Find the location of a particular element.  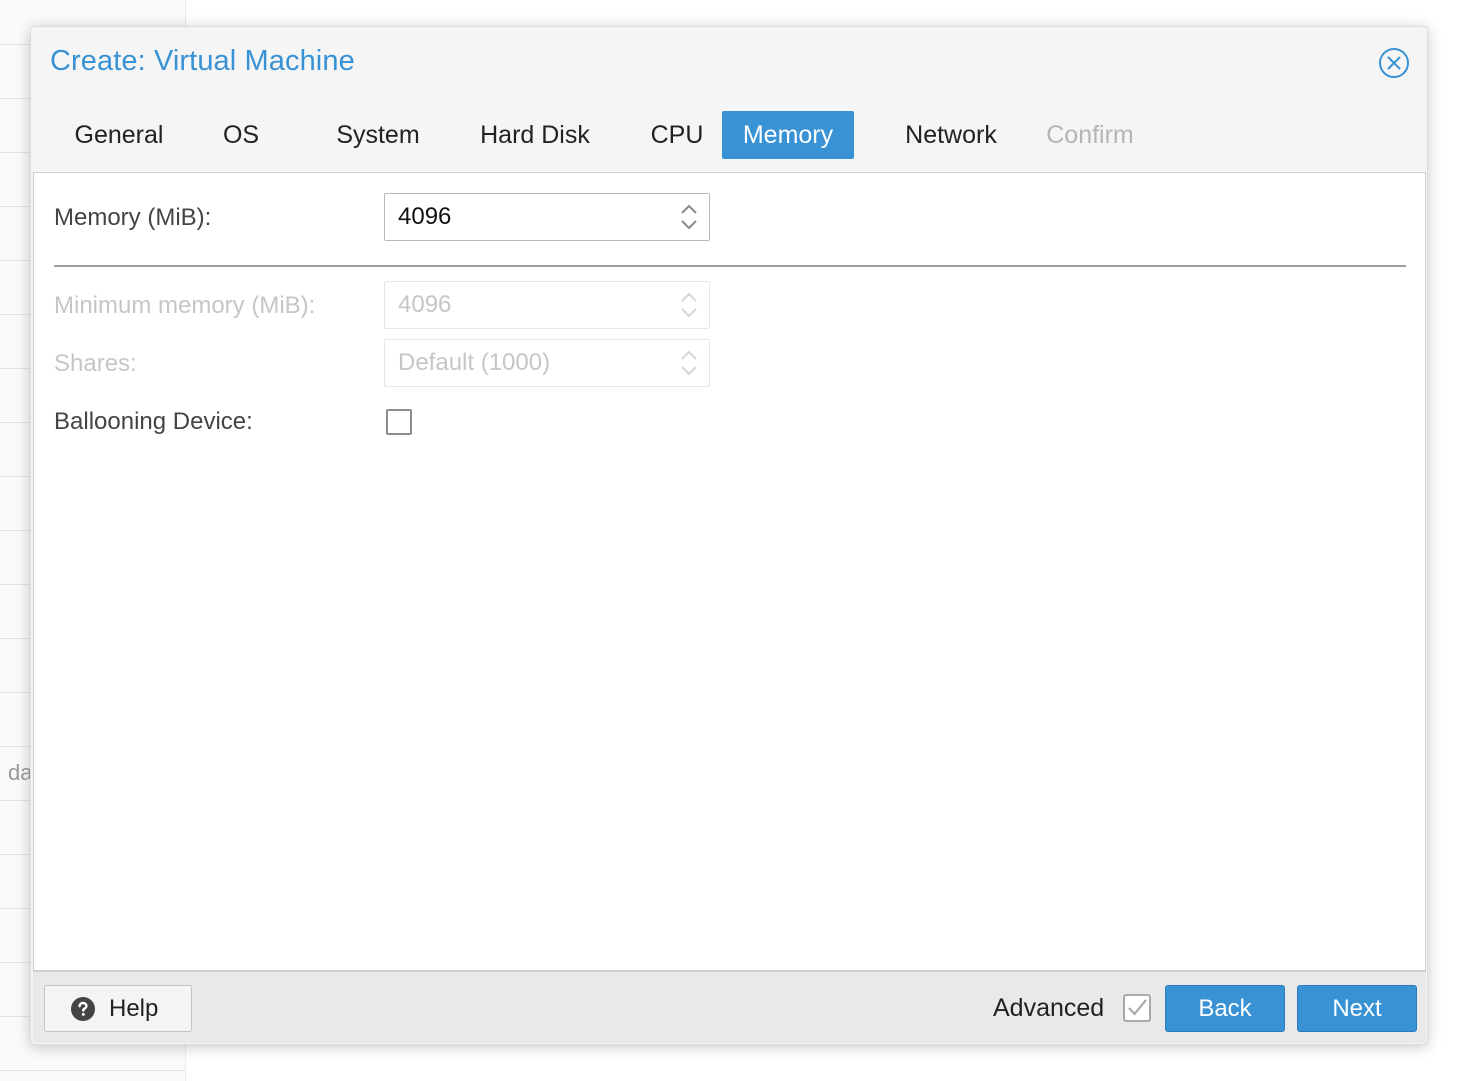

question-circle-icon is located at coordinates (83, 1009).